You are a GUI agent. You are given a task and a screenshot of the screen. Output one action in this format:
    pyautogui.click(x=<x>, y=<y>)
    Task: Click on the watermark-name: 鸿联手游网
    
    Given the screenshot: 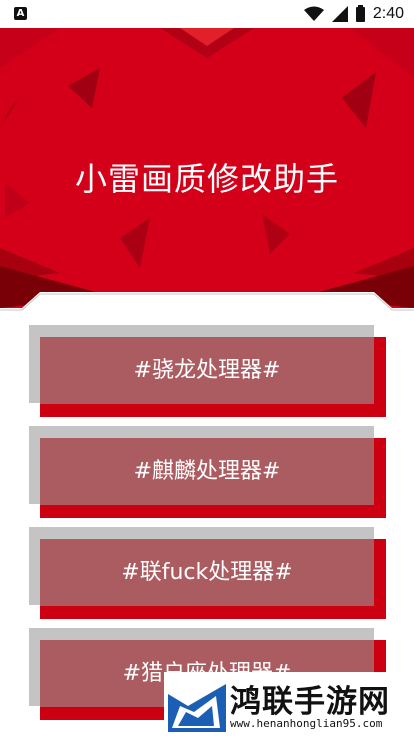 What is the action you would take?
    pyautogui.click(x=310, y=702)
    